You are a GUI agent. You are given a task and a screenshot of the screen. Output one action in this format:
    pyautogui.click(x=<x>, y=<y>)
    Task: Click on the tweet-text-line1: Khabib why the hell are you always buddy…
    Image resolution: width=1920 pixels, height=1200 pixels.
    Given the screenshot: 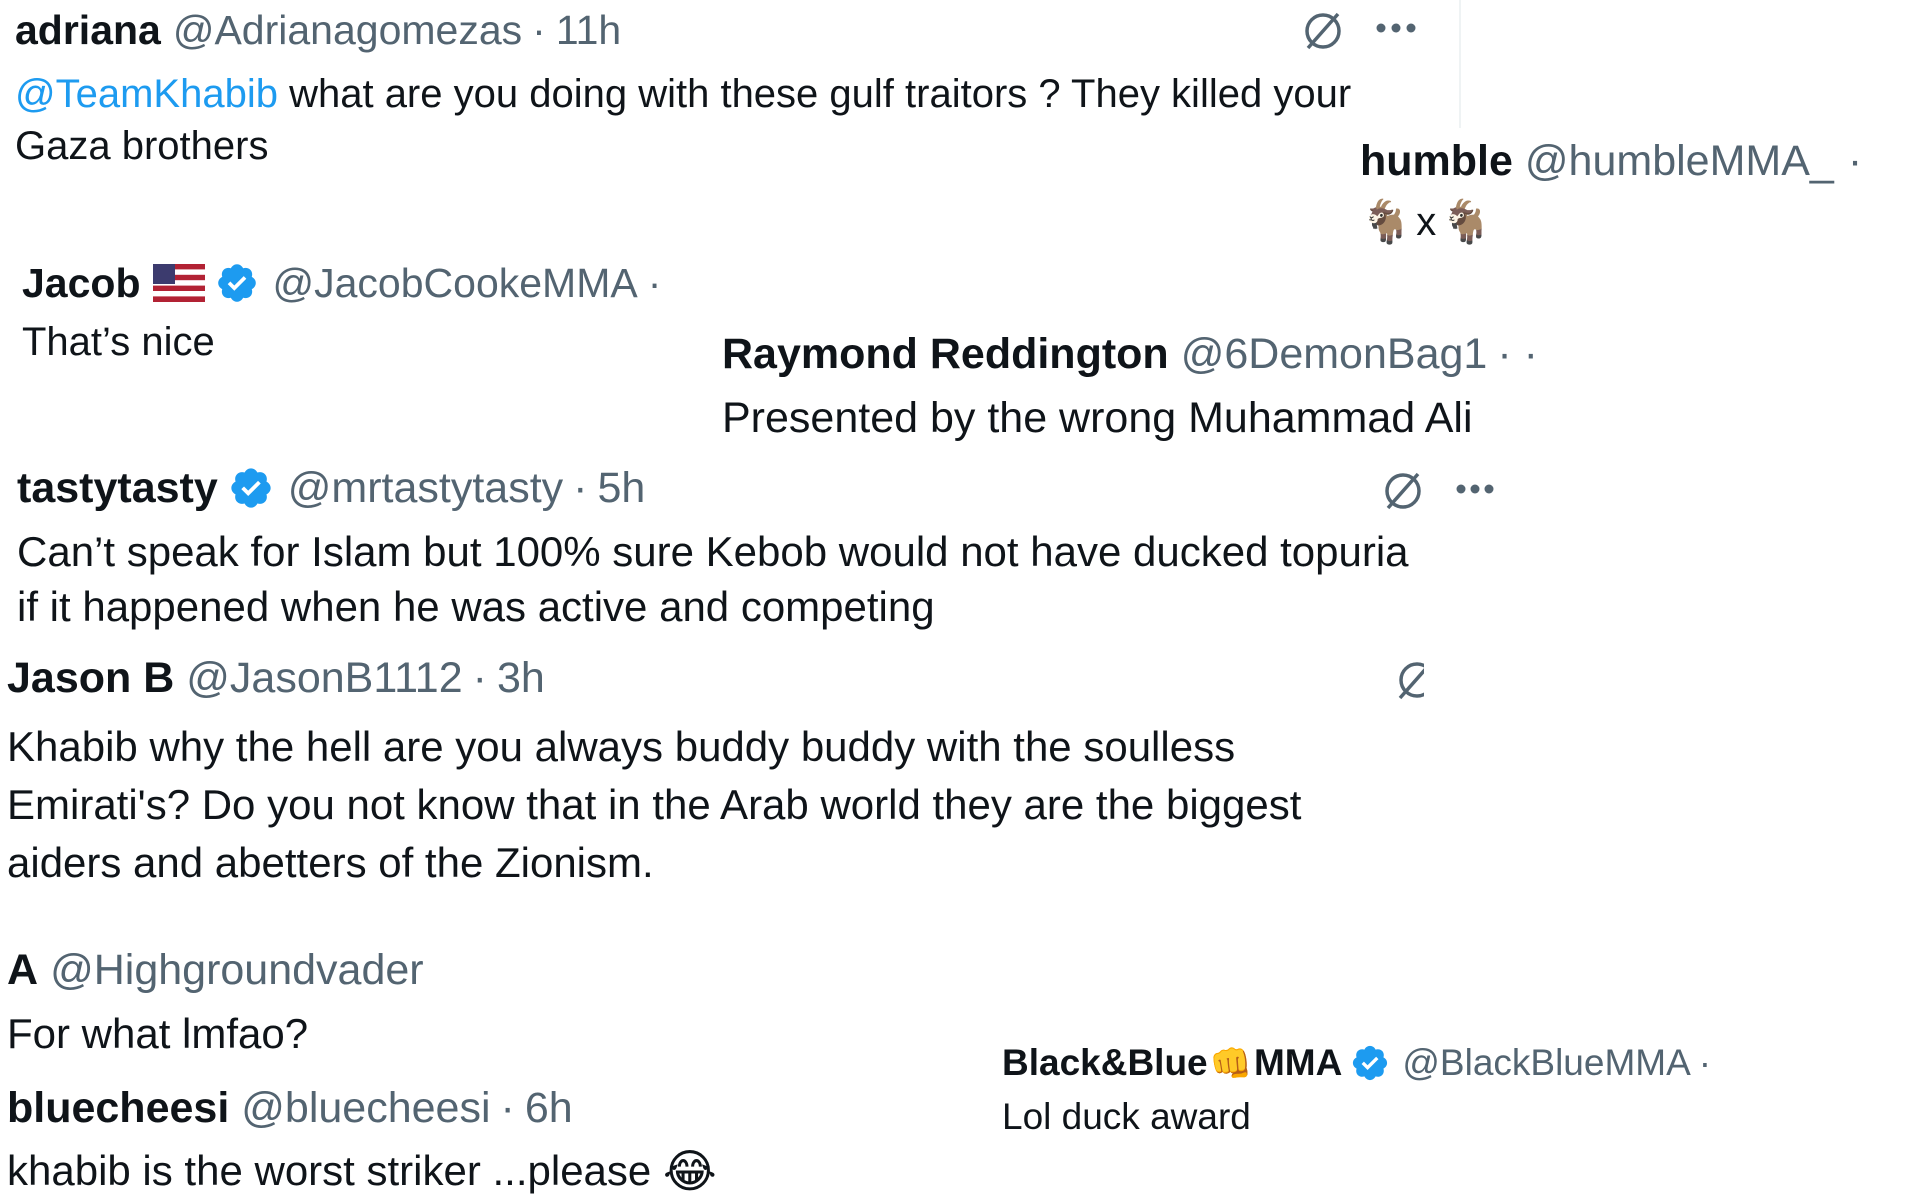 What is the action you would take?
    pyautogui.click(x=621, y=746)
    